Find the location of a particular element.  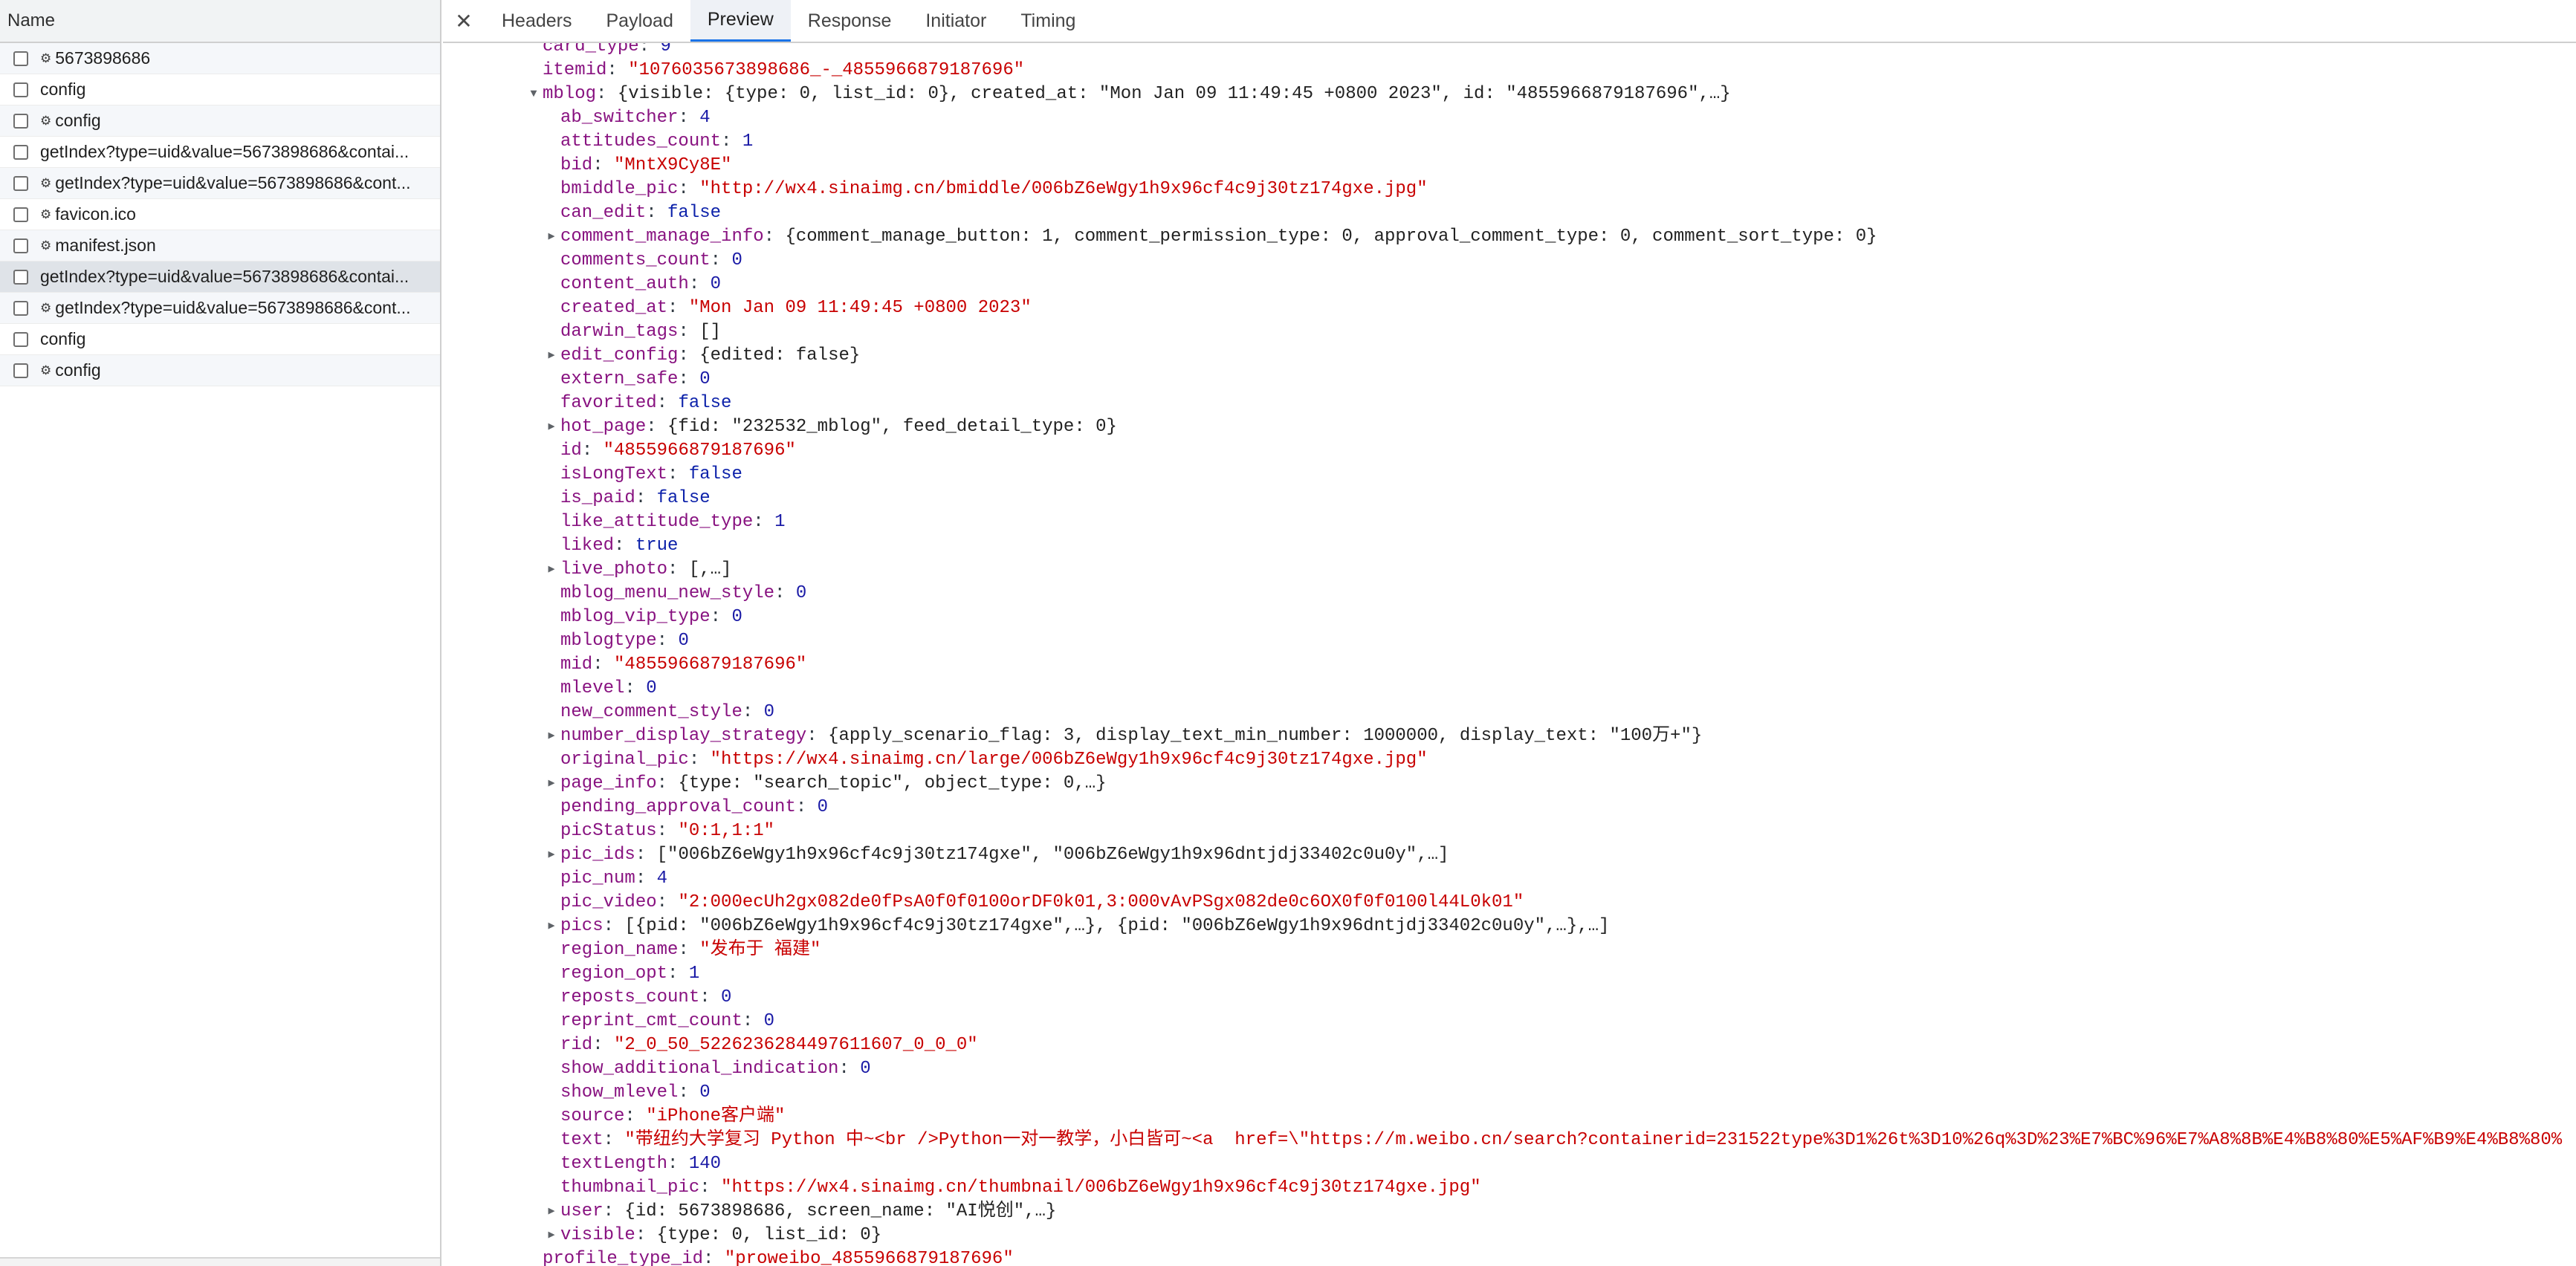

json-key: mblogtype is located at coordinates (609, 641).